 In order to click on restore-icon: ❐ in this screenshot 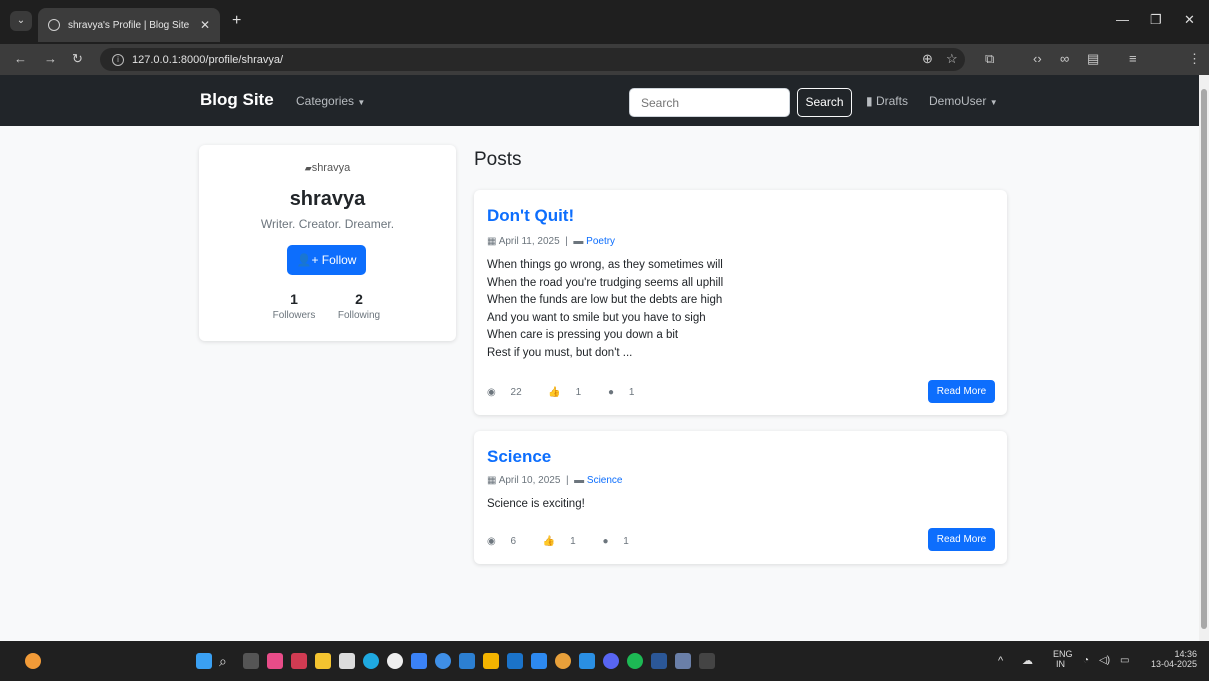, I will do `click(1156, 20)`.